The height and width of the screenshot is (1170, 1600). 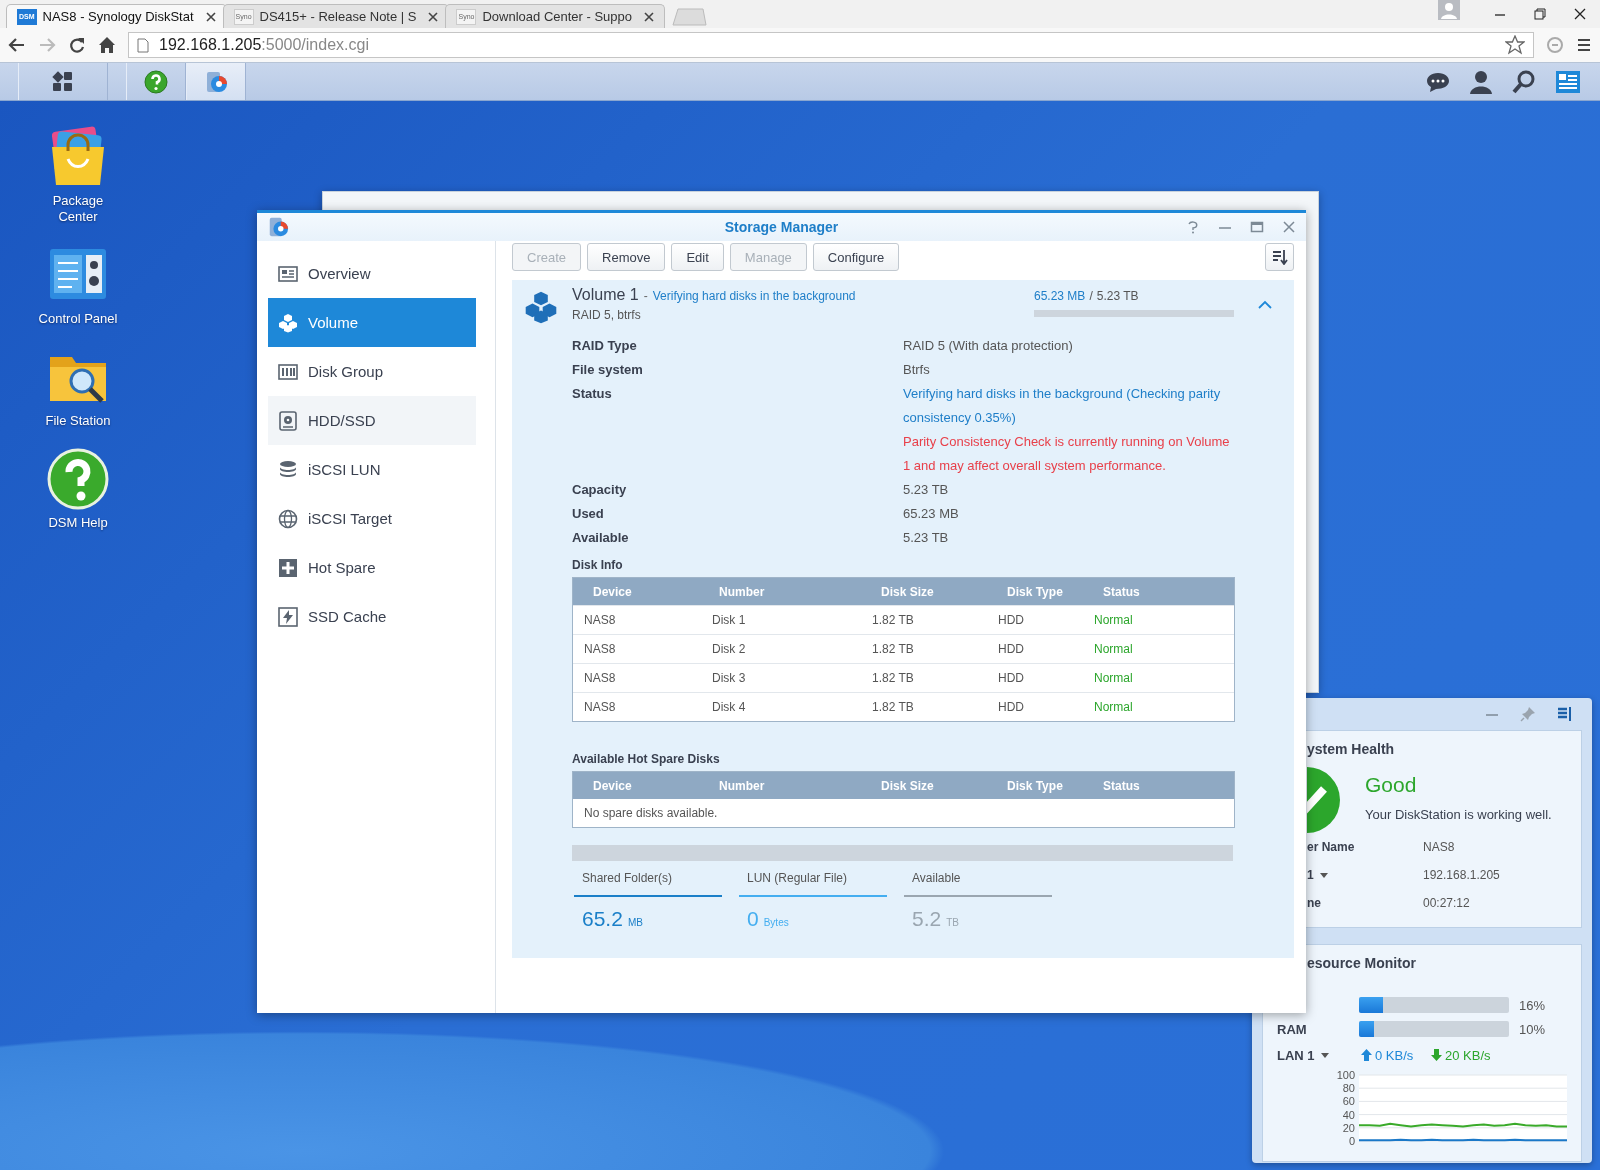 What do you see at coordinates (646, 759) in the screenshot?
I see `section-title: Available Hot Spare Disks` at bounding box center [646, 759].